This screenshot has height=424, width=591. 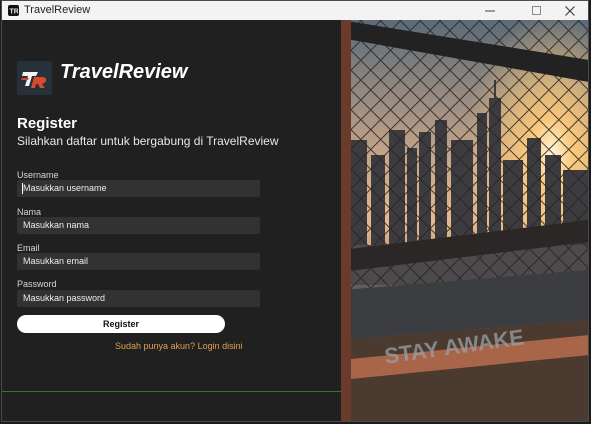 I want to click on close-button, so click(x=570, y=10).